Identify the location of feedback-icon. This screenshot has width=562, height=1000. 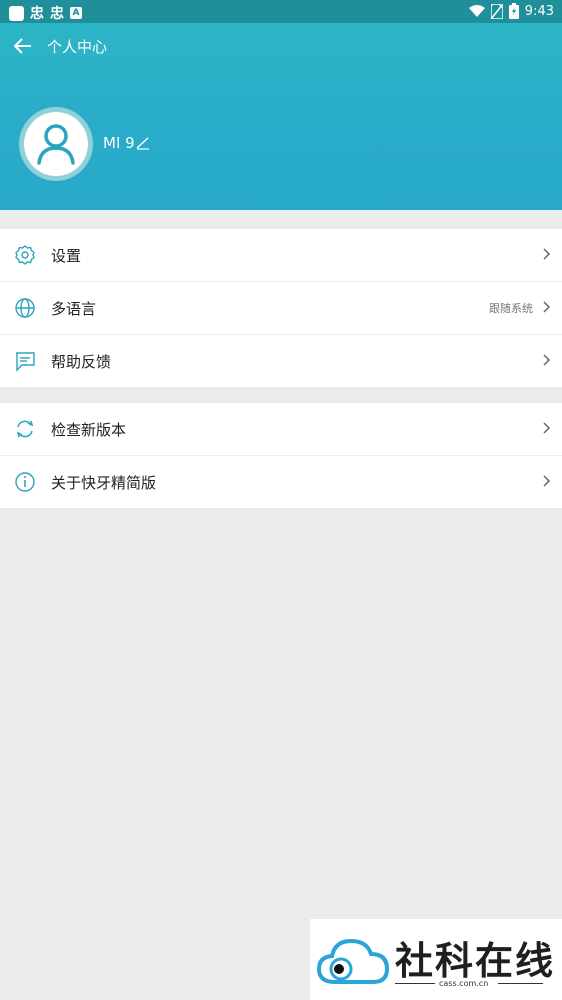
(25, 362).